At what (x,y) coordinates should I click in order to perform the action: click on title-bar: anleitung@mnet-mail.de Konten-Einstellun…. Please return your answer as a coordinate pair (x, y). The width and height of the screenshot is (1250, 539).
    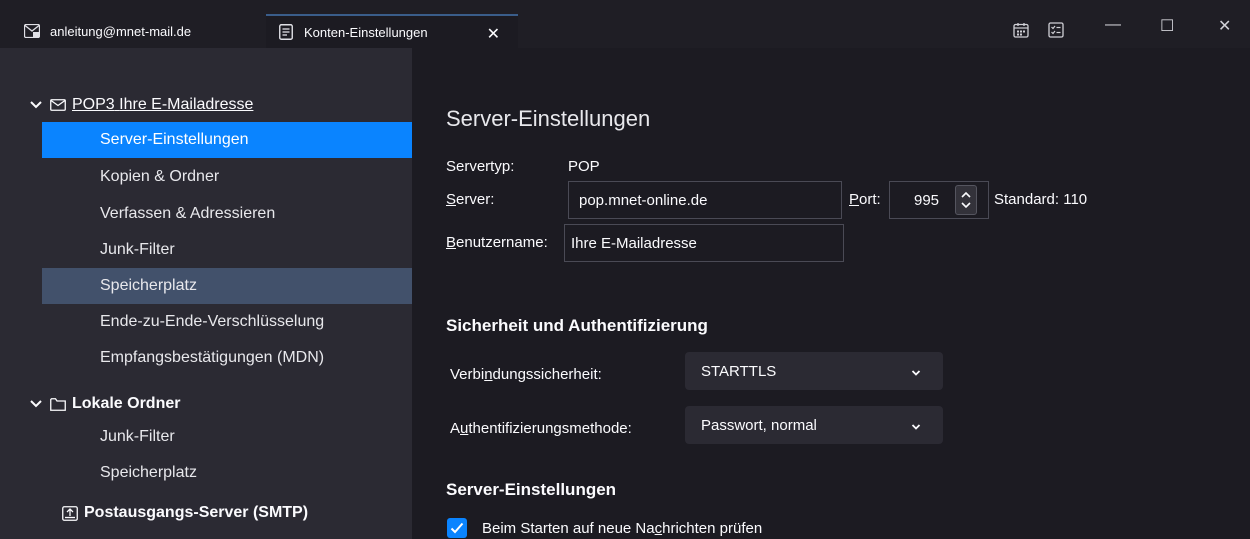
    Looking at the image, I should click on (625, 24).